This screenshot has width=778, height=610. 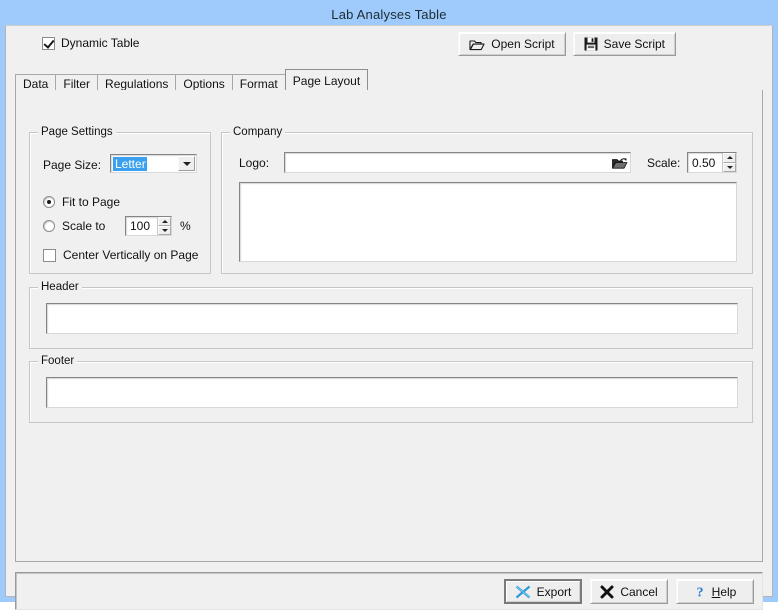 What do you see at coordinates (49, 226) in the screenshot?
I see `scale-to-radio` at bounding box center [49, 226].